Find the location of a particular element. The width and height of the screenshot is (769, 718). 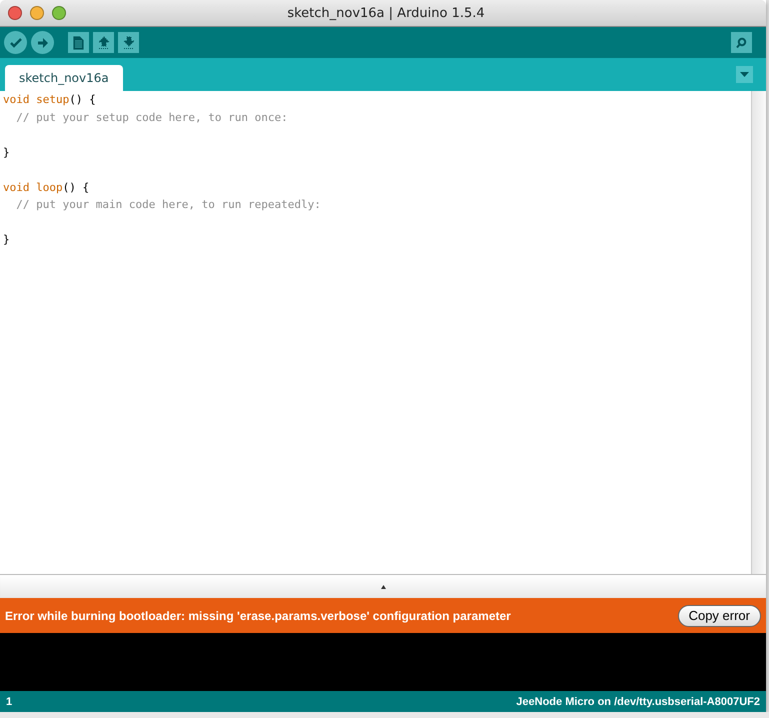

tab-menu-button is located at coordinates (744, 74).